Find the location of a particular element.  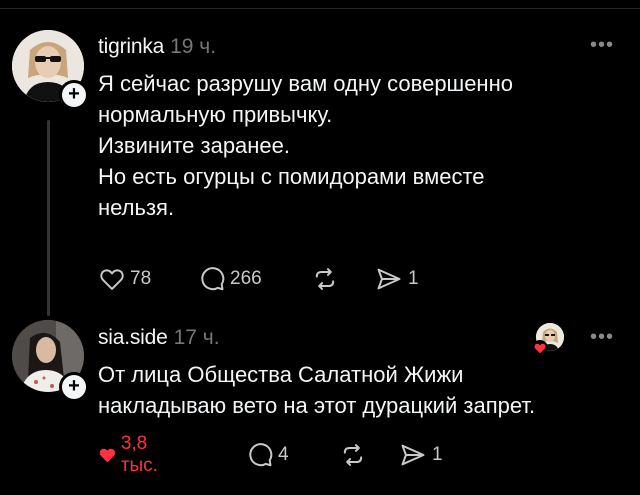

post-text-line: Но есть огурцы с помидорами вместе is located at coordinates (291, 176).